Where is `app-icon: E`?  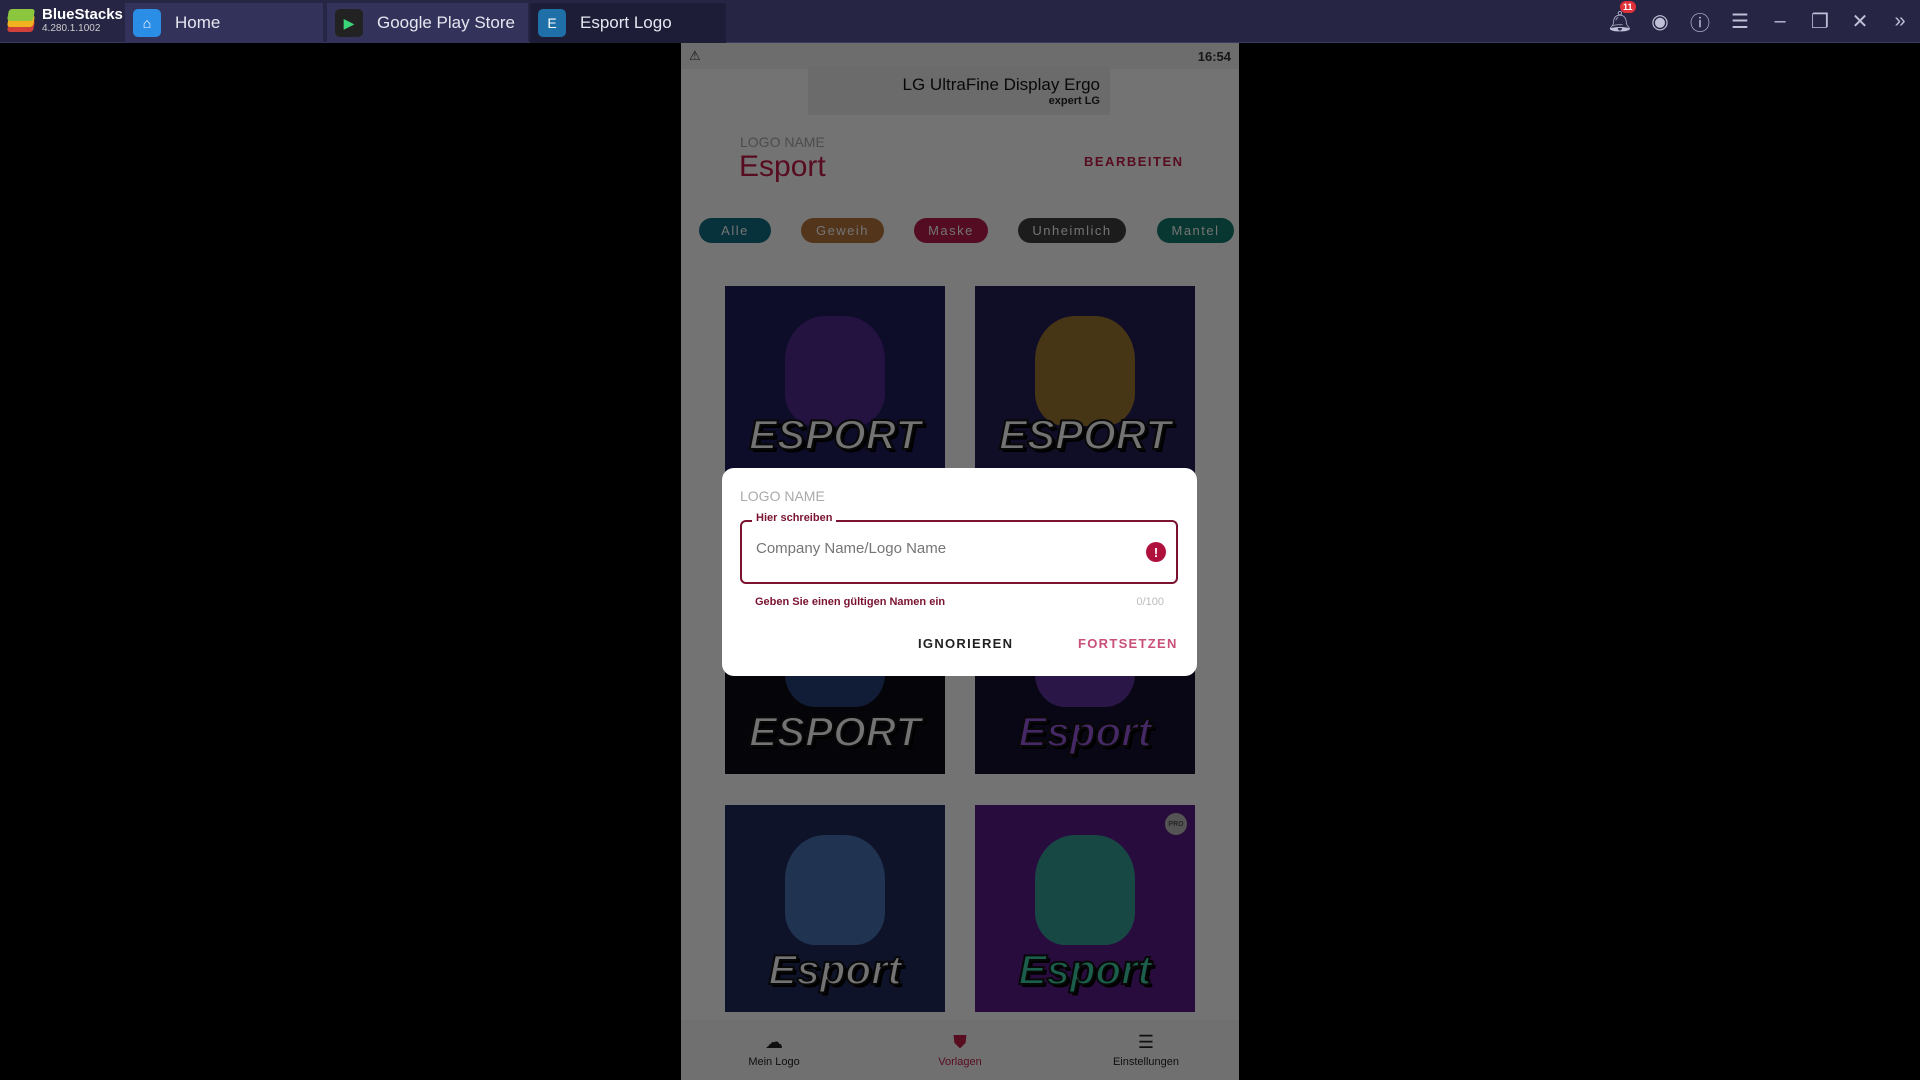
app-icon: E is located at coordinates (552, 23).